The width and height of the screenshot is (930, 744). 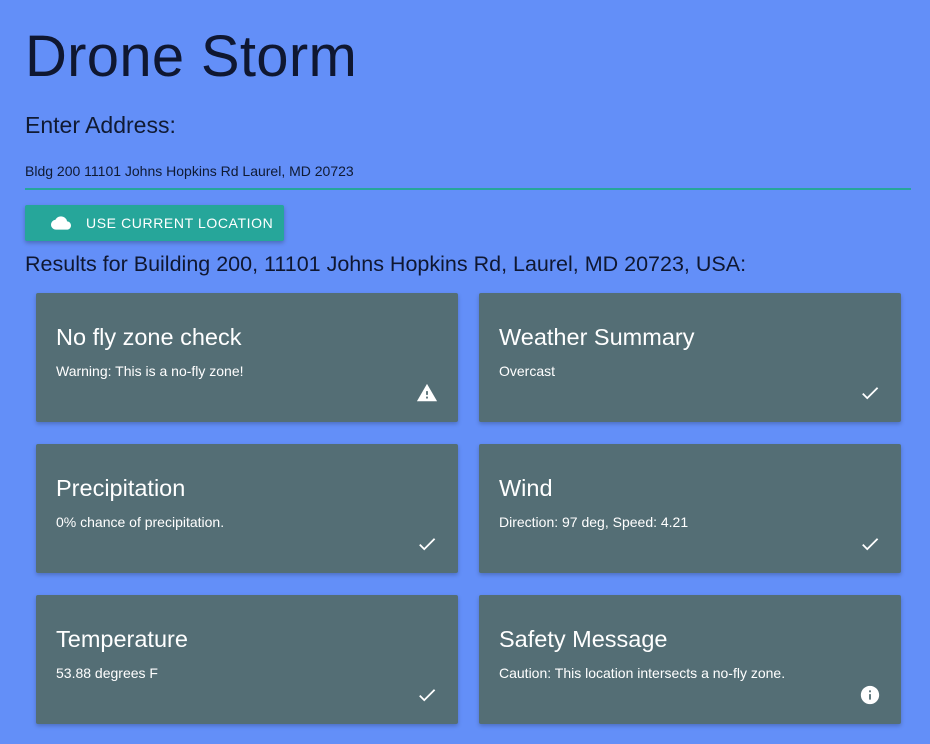 I want to click on cloud-icon, so click(x=61, y=223).